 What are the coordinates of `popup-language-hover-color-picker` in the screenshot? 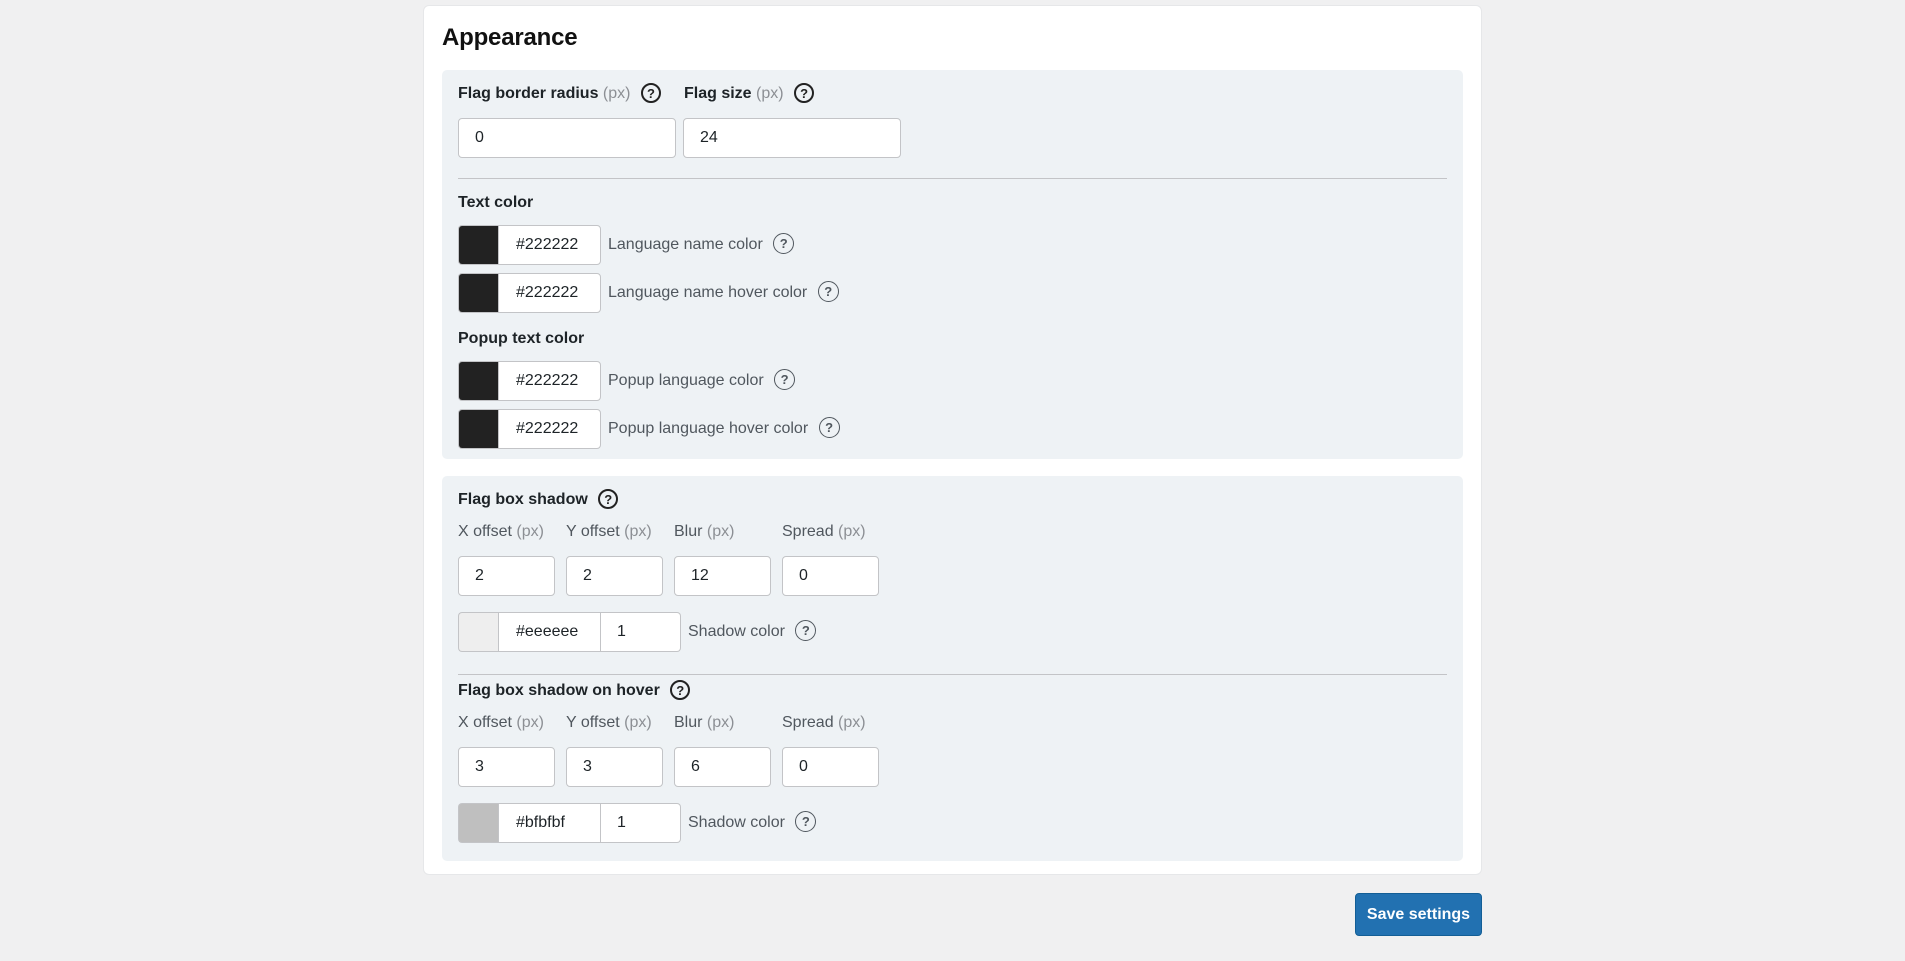 It's located at (529, 429).